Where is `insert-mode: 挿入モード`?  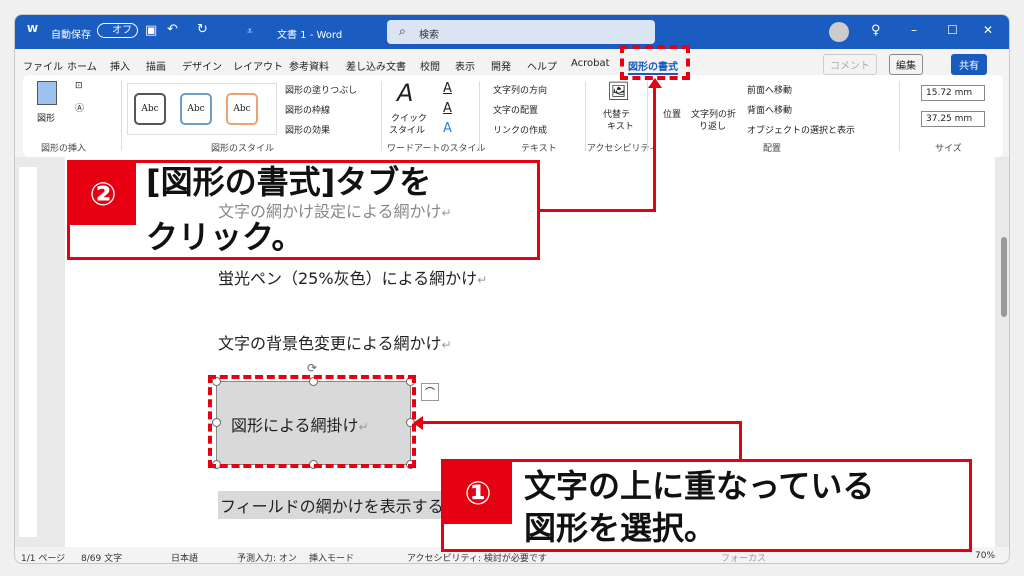
insert-mode: 挿入モード is located at coordinates (331, 557).